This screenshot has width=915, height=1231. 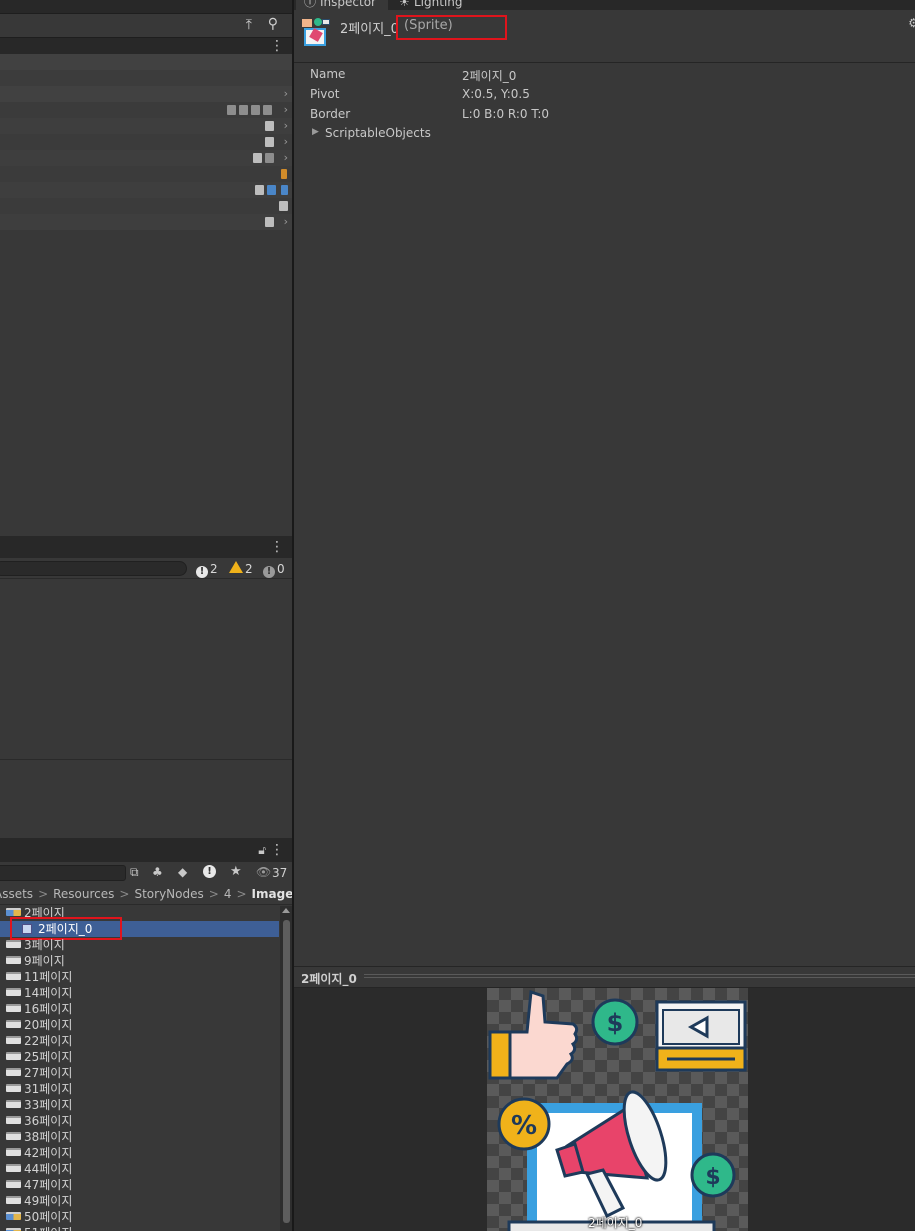 I want to click on info-count: ! 0, so click(x=274, y=569).